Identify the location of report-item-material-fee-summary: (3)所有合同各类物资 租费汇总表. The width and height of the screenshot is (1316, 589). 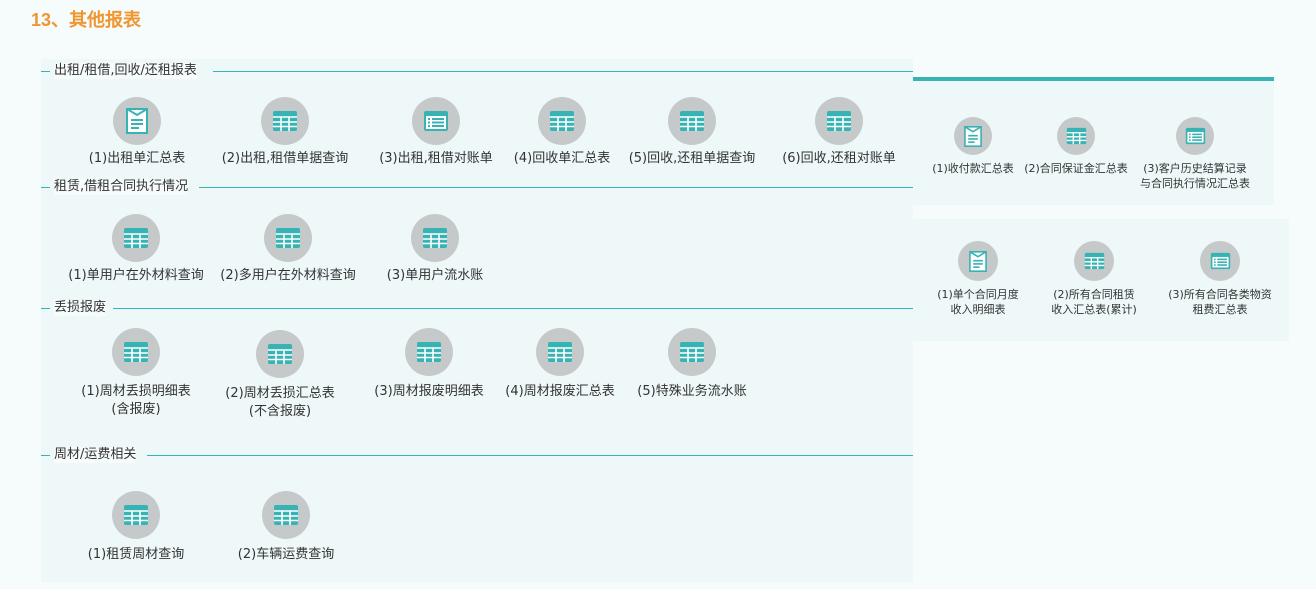
(1220, 279).